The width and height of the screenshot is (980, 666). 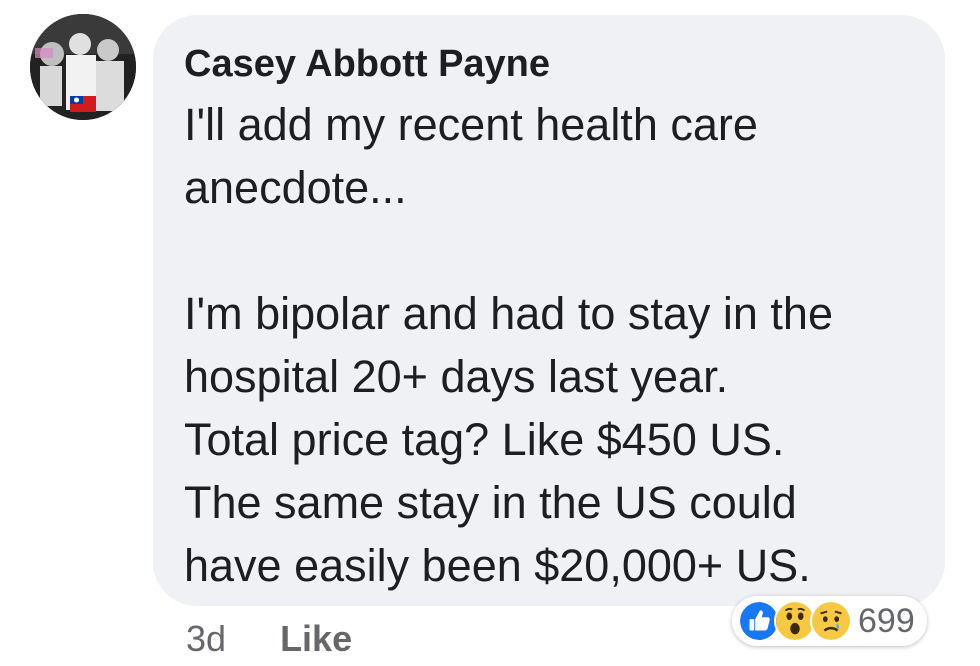 I want to click on like-button: Like, so click(x=316, y=638).